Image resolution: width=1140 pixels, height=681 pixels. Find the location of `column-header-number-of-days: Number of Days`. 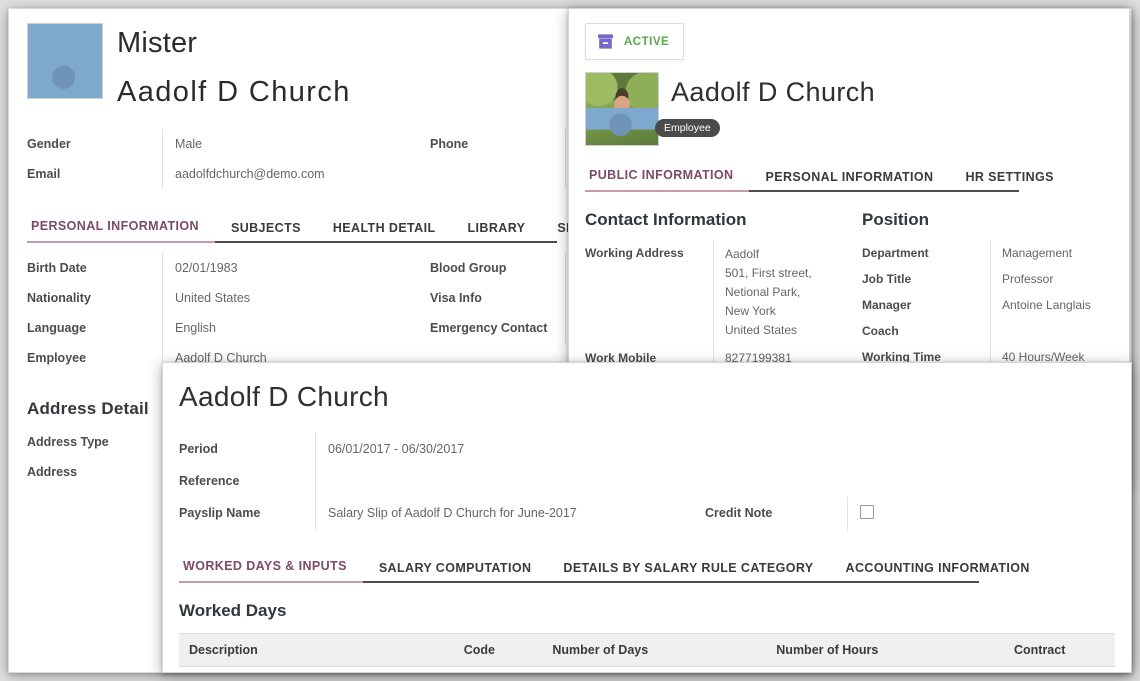

column-header-number-of-days: Number of Days is located at coordinates (654, 650).